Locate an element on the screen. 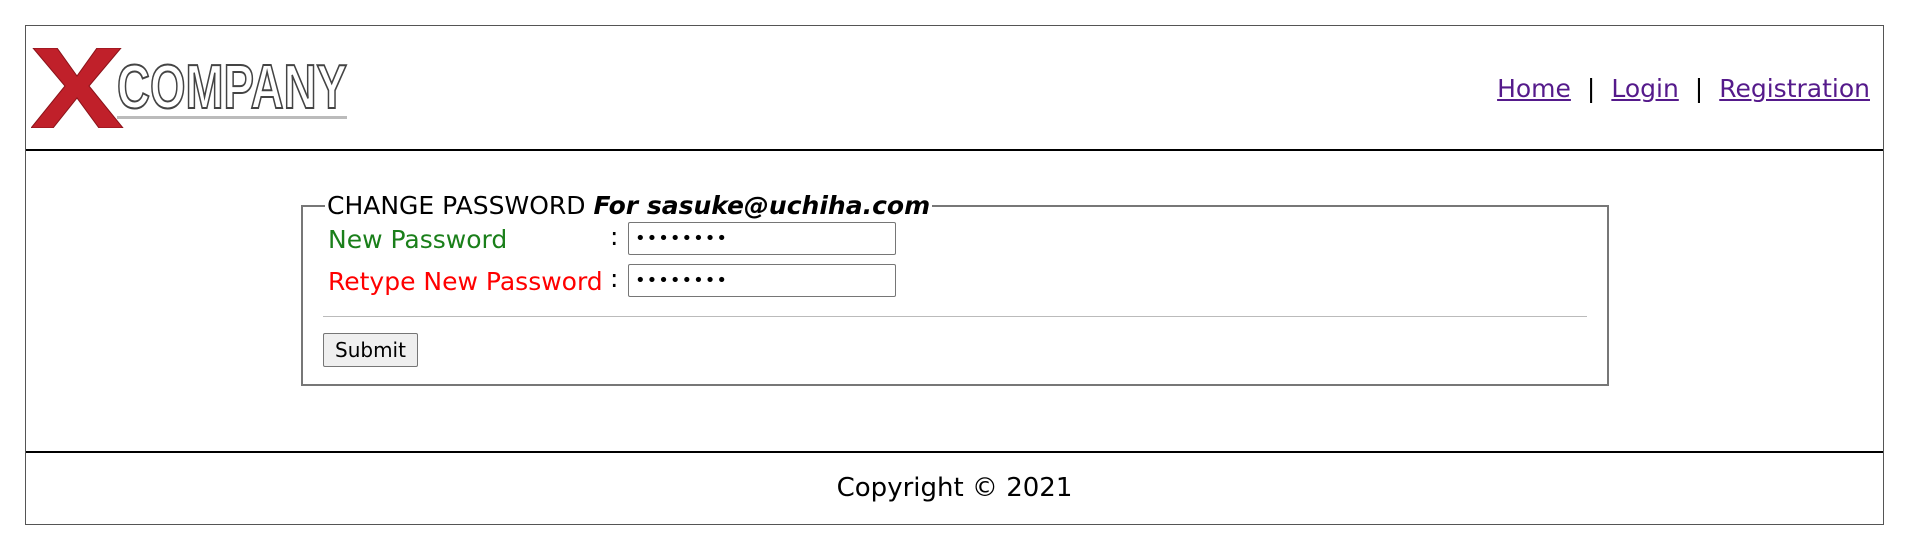  site-footer: Copyright © 2021 is located at coordinates (954, 487).